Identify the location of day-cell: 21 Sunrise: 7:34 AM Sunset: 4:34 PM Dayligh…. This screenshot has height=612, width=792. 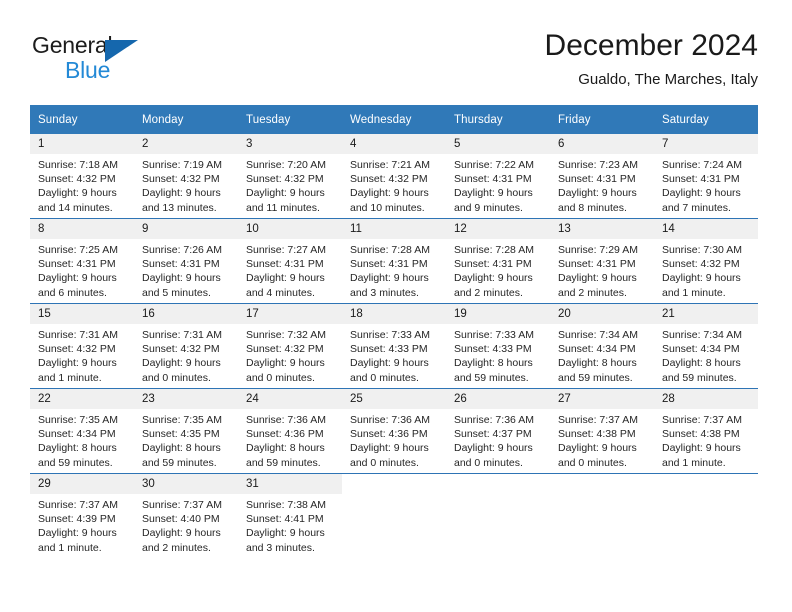
(706, 346).